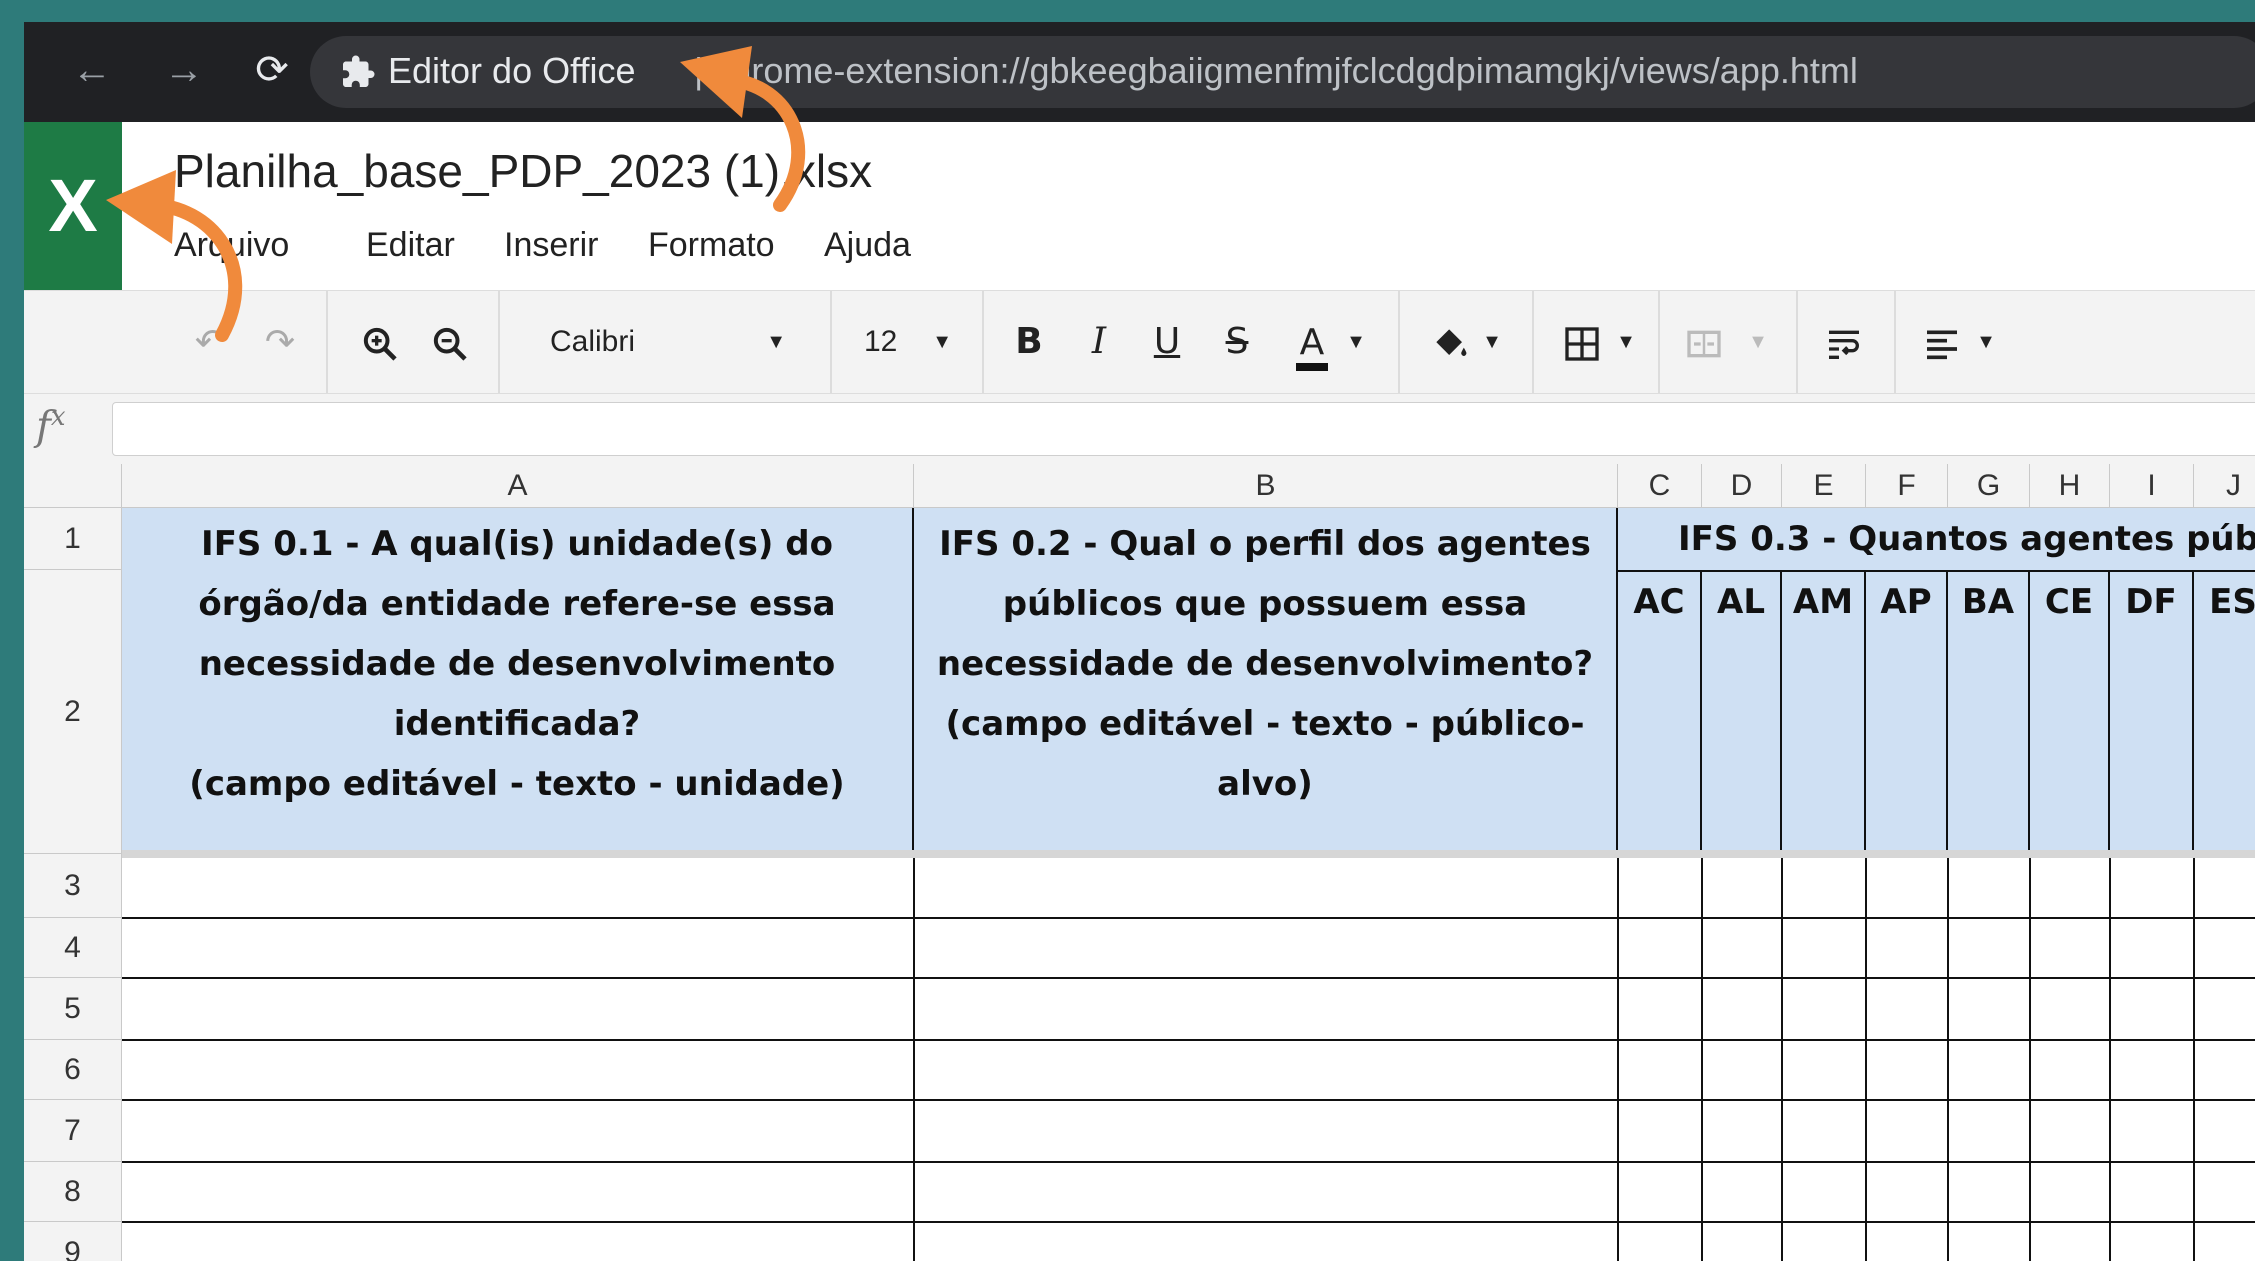 The image size is (2255, 1261). I want to click on arrowhead-to-logo, so click(141, 207).